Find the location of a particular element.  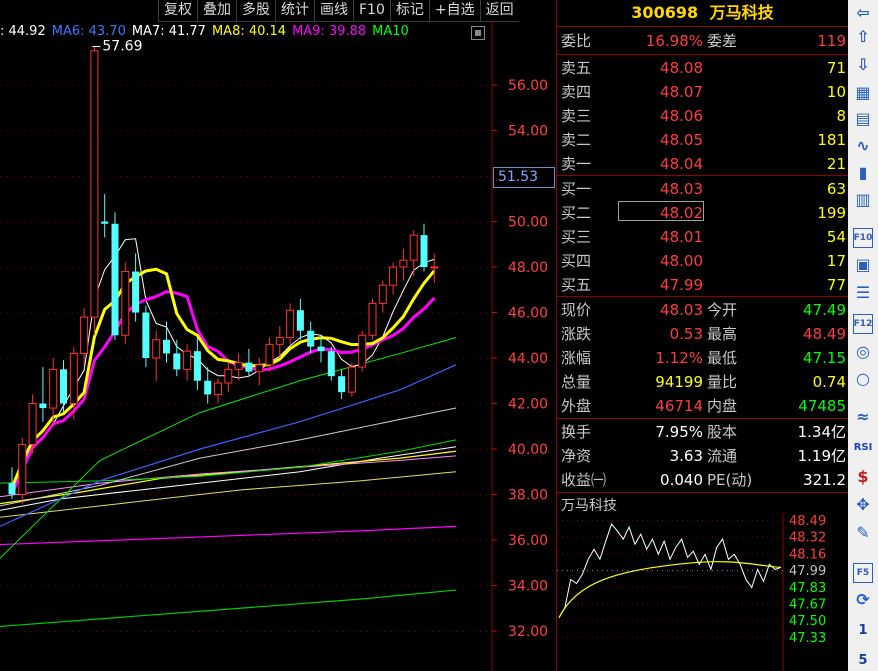

chart-toolbar: 复权 叠加 多股 统计 画线 F10 标记 +自选 返回 is located at coordinates (338, 11).